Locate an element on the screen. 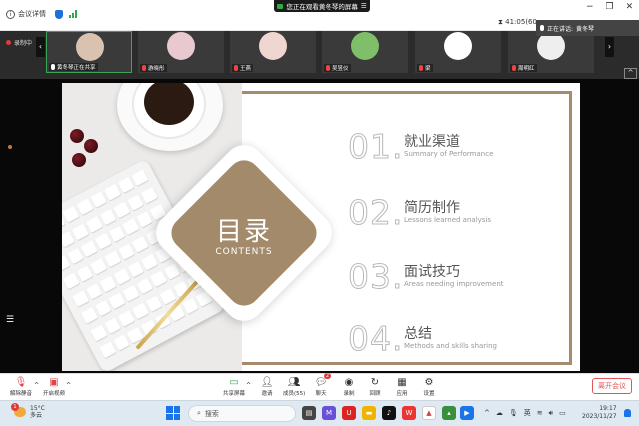  share-screen-button: ▭ 共享屏幕 is located at coordinates (234, 387).